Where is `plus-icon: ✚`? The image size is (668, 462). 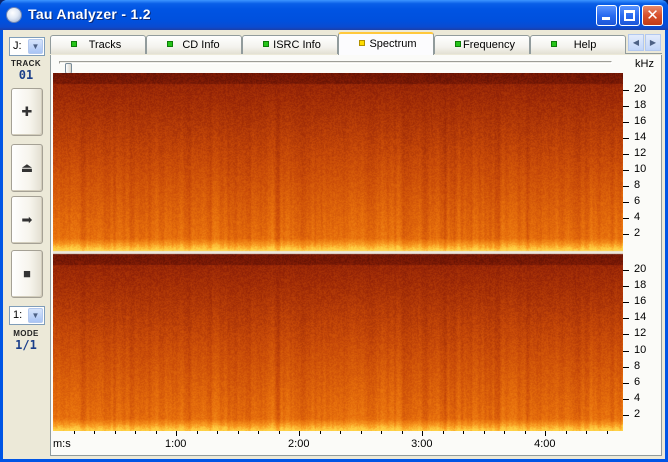 plus-icon: ✚ is located at coordinates (27, 111).